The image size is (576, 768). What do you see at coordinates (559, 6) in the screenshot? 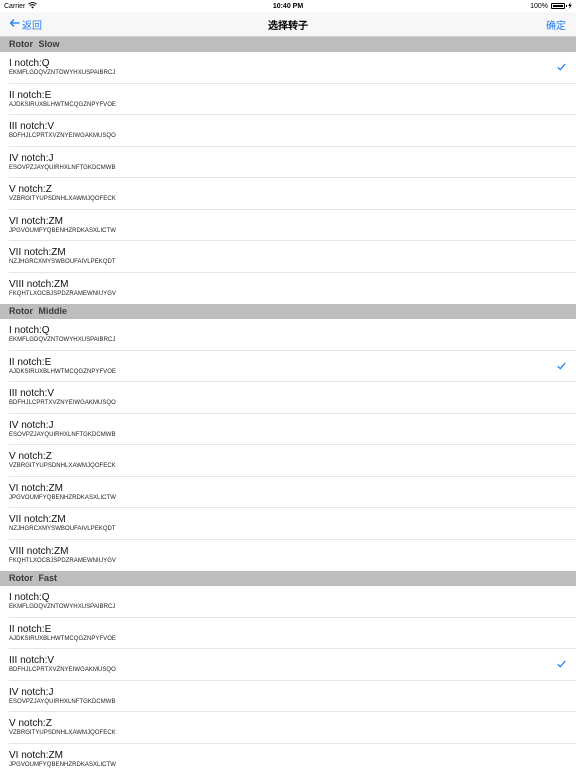
I see `battery-icon` at bounding box center [559, 6].